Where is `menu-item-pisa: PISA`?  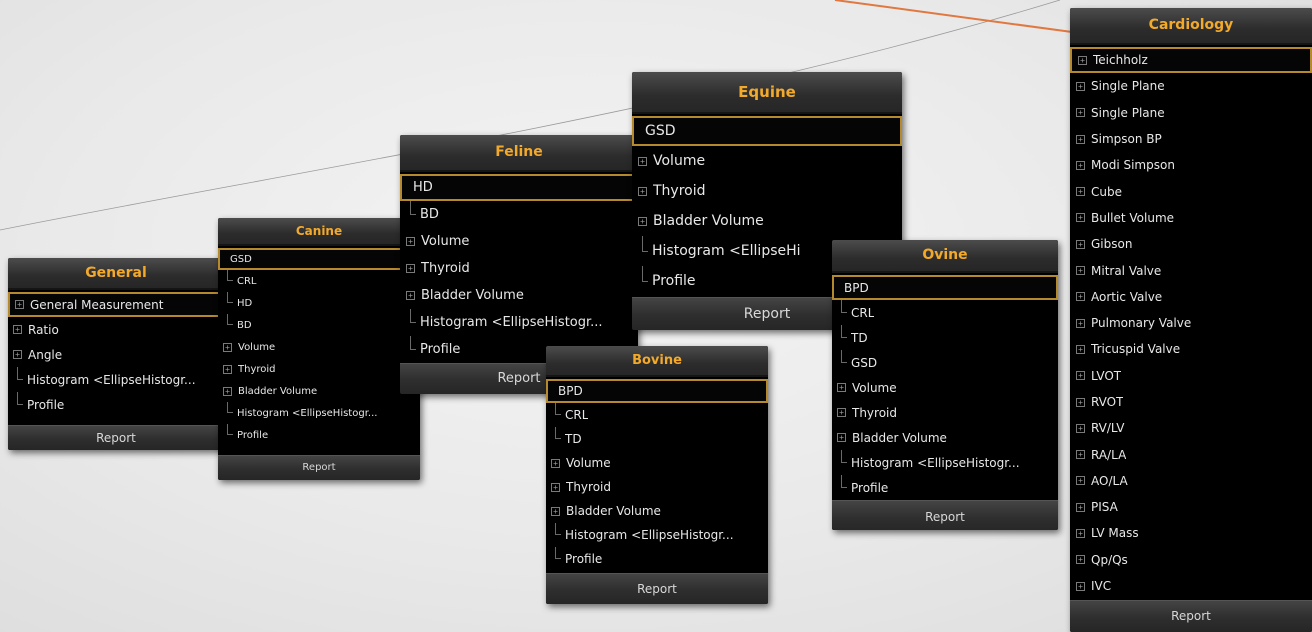 menu-item-pisa: PISA is located at coordinates (1191, 507).